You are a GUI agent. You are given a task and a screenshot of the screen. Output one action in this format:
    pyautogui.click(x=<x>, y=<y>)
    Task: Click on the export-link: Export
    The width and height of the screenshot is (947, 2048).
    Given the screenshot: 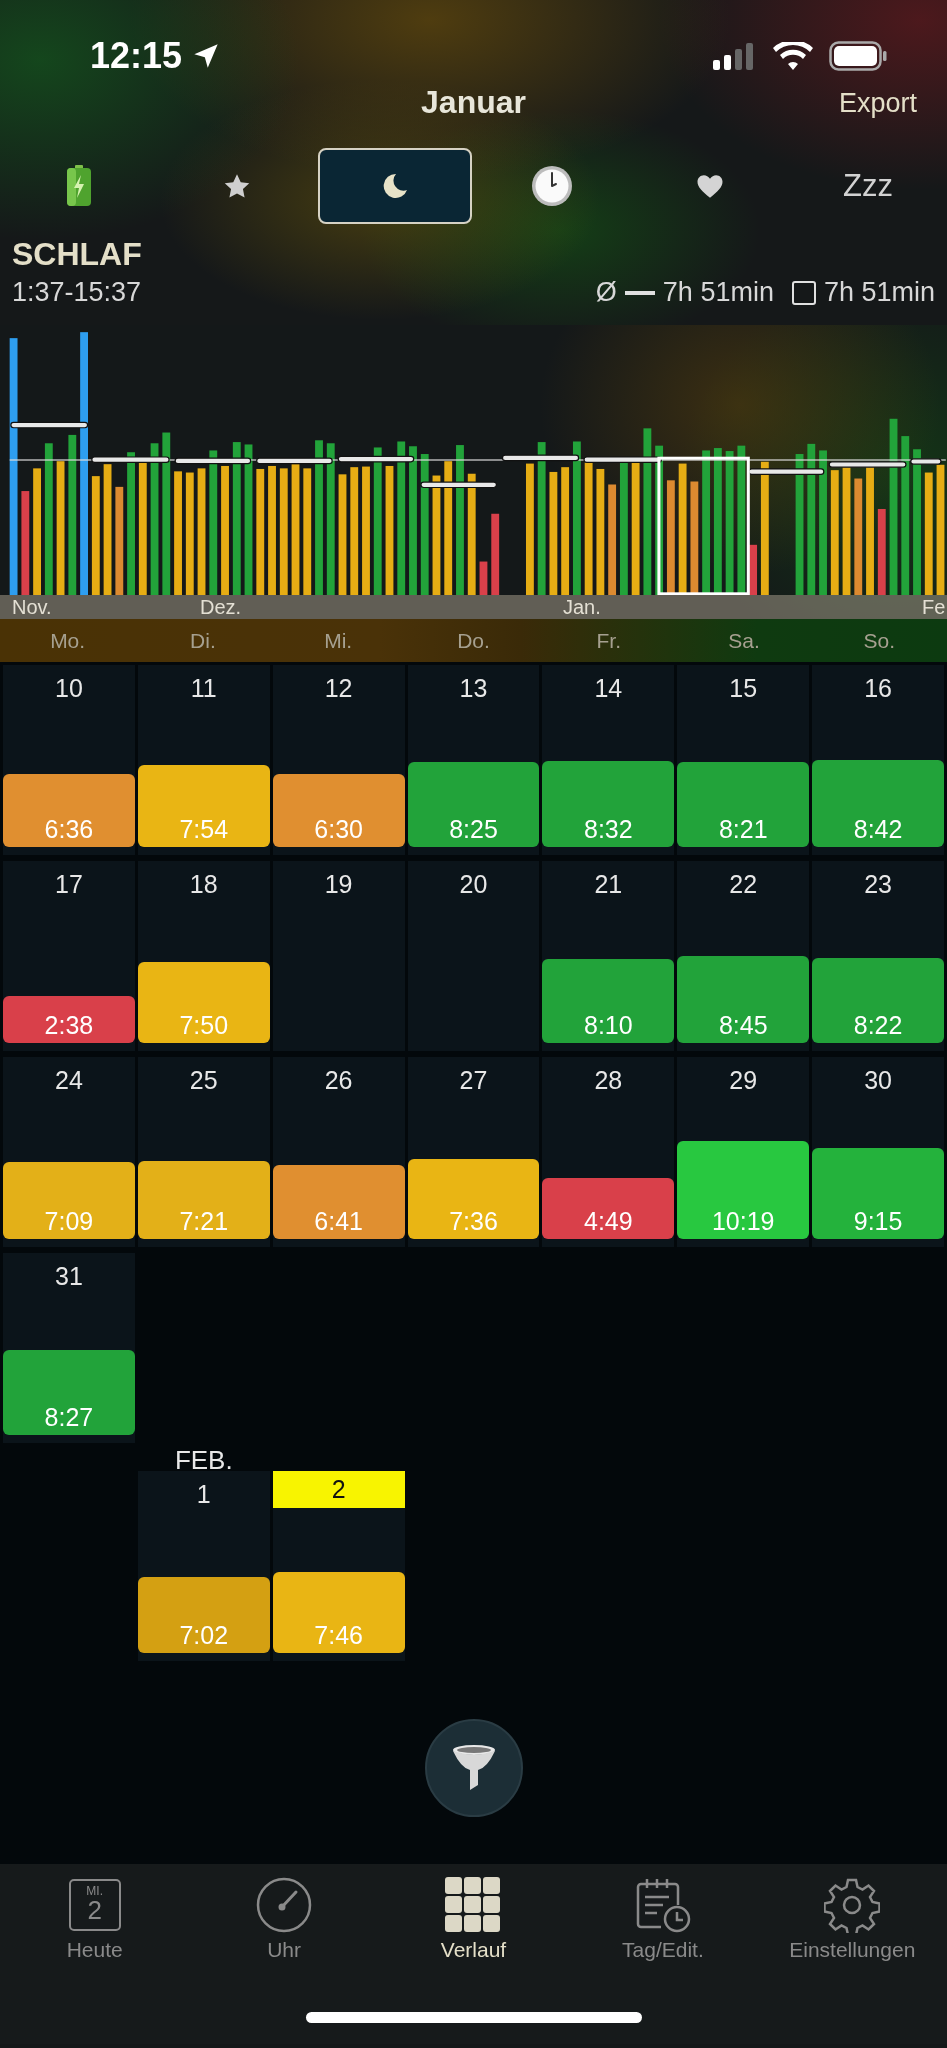 What is the action you would take?
    pyautogui.click(x=877, y=103)
    